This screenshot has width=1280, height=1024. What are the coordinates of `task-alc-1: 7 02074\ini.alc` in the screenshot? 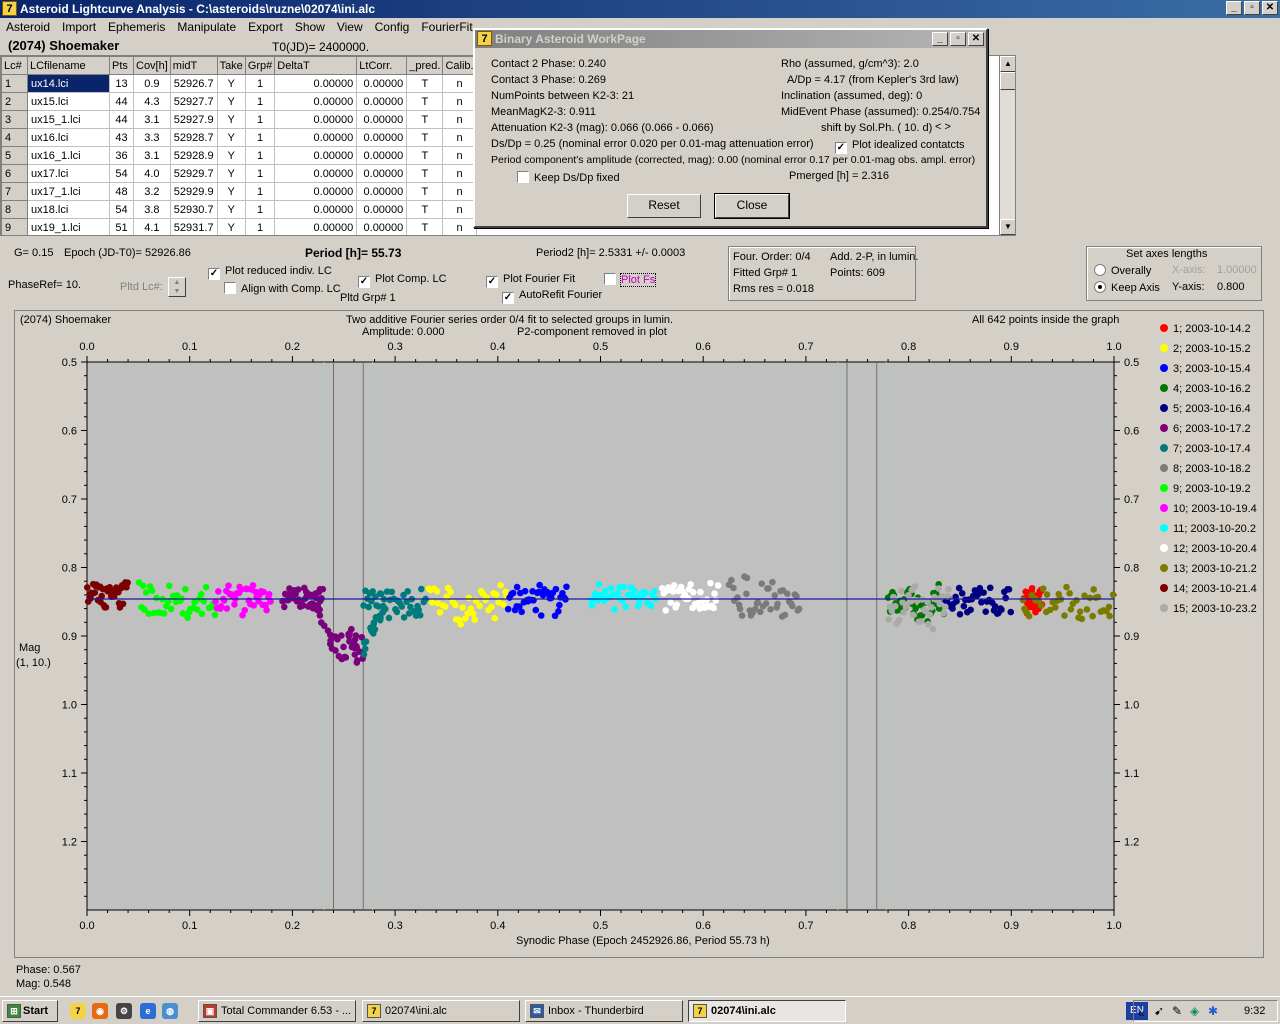 It's located at (441, 1011).